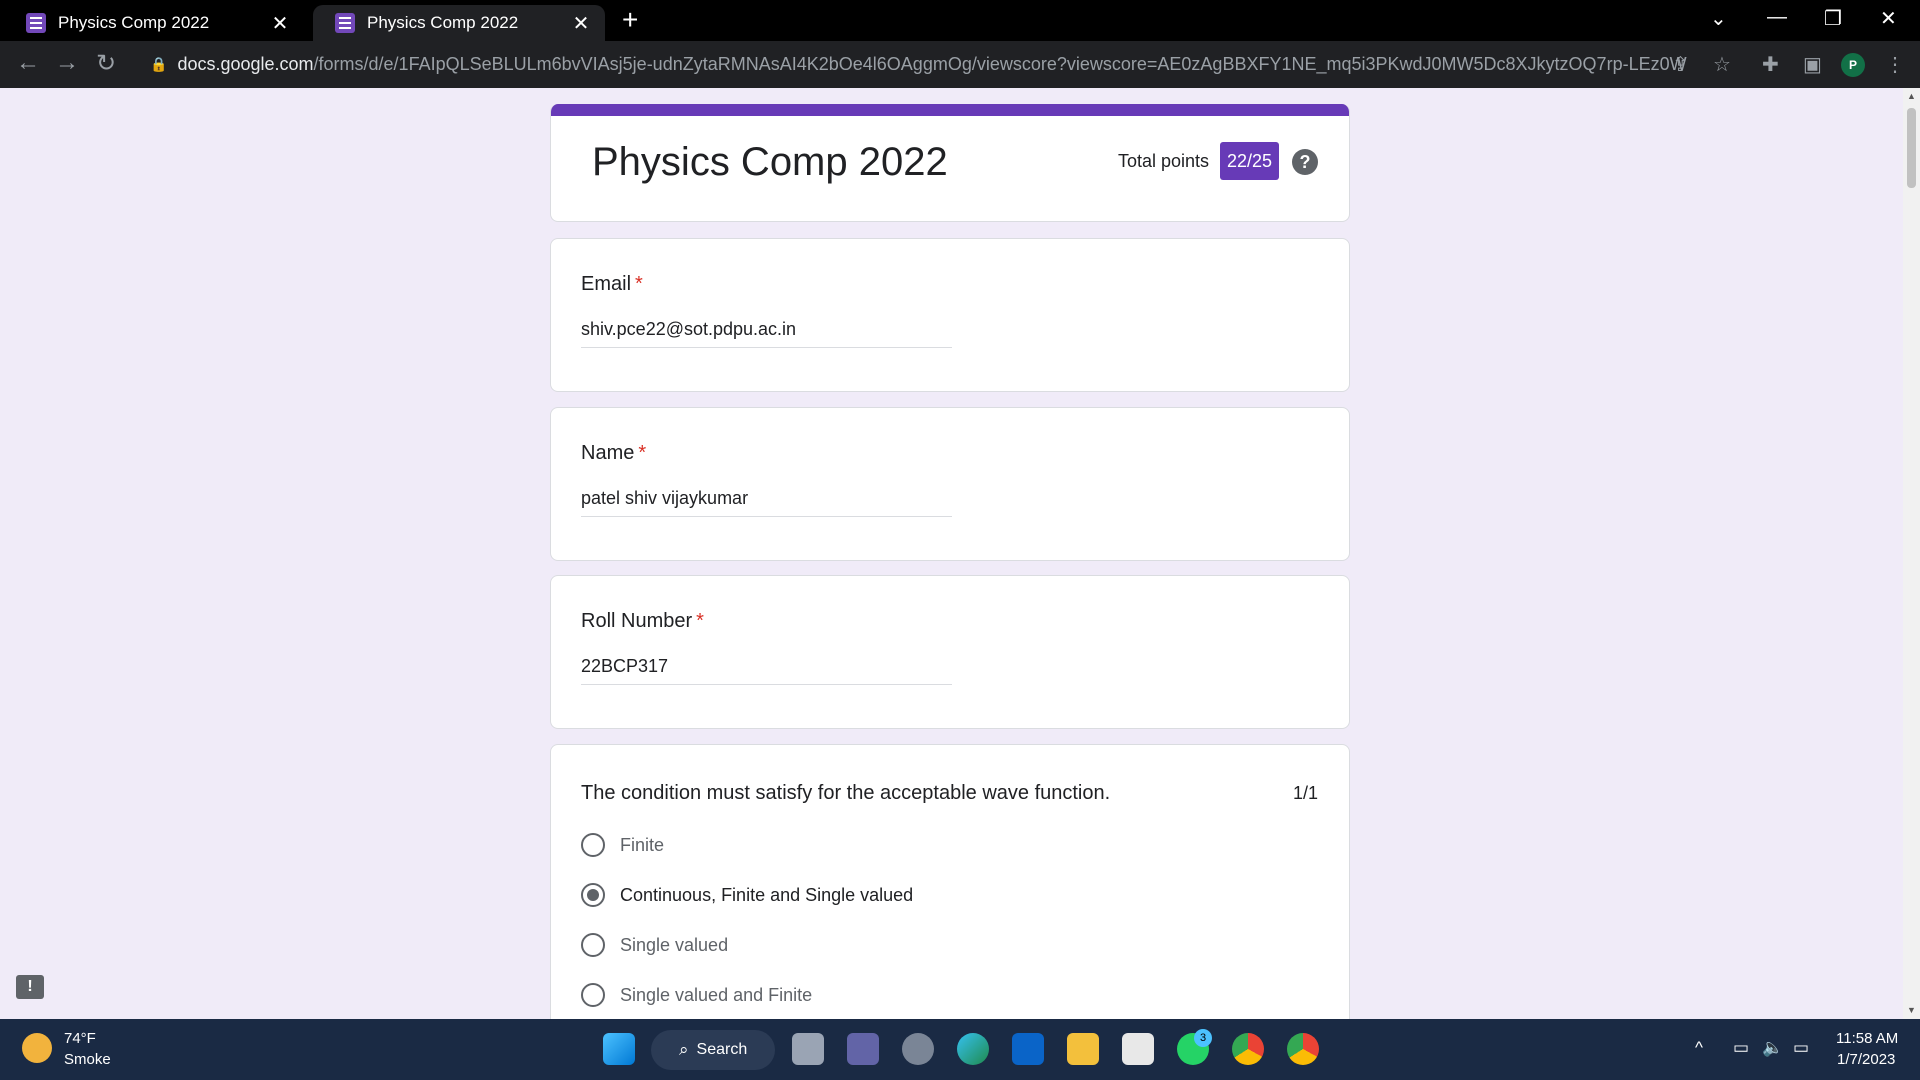 Image resolution: width=1920 pixels, height=1080 pixels. Describe the element at coordinates (1699, 1048) in the screenshot. I see `show-hidden-icons-chevron-icon: ^` at that location.